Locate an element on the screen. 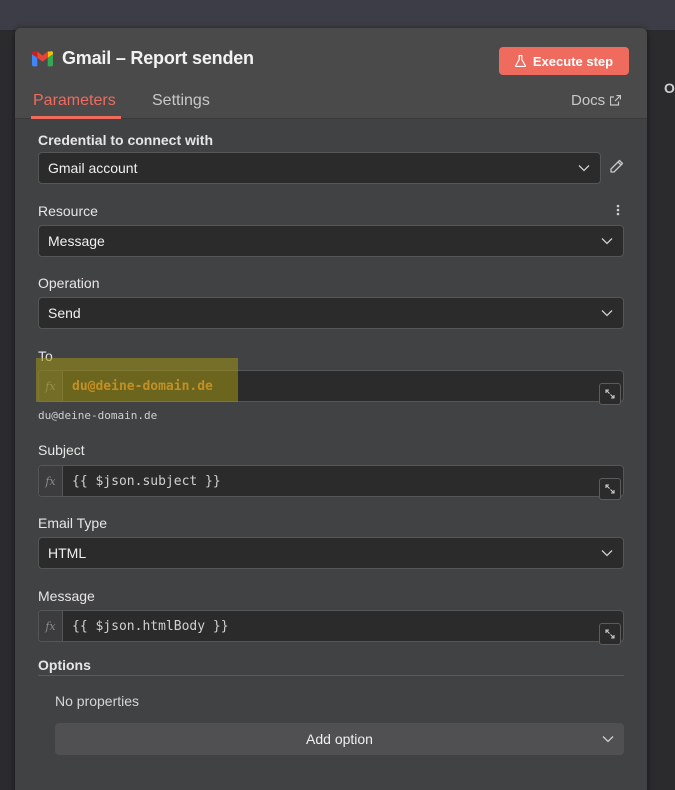  docs-label: Docs is located at coordinates (588, 100).